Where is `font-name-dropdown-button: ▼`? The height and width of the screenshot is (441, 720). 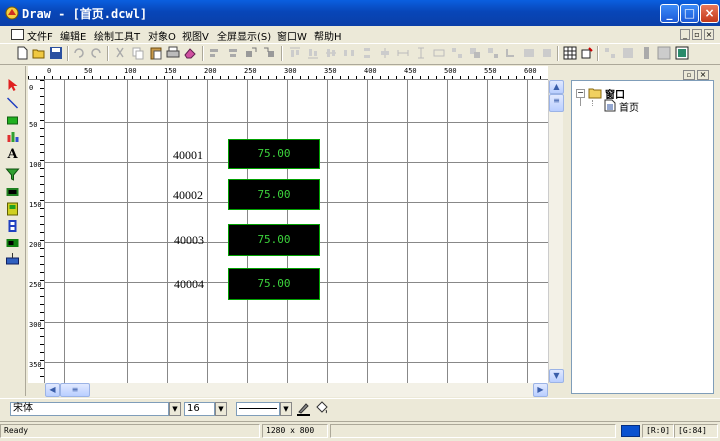
font-name-dropdown-button: ▼ is located at coordinates (175, 409).